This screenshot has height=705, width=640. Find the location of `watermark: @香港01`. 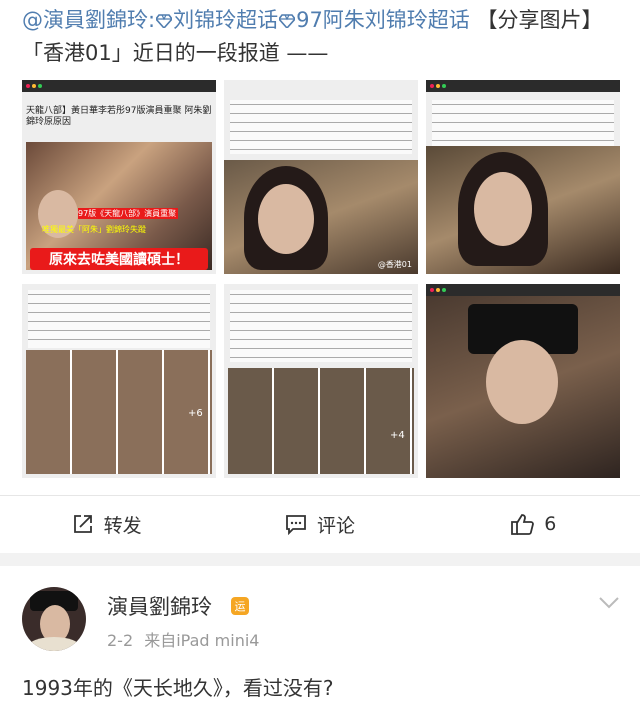

watermark: @香港01 is located at coordinates (394, 264).